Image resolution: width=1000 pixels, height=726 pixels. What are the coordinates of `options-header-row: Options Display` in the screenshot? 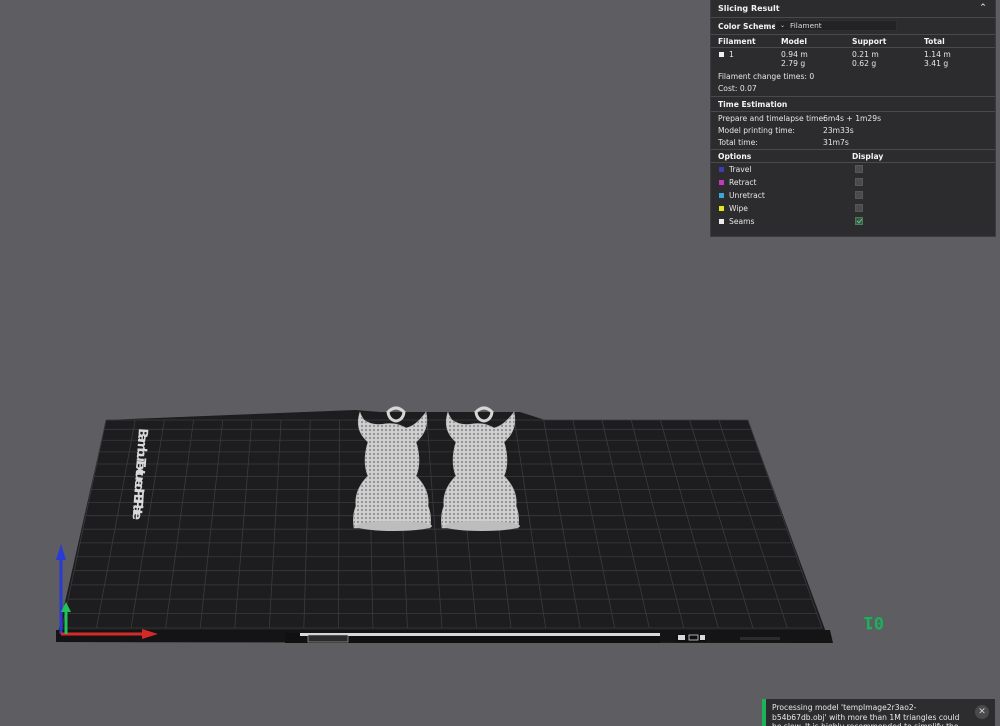 It's located at (853, 156).